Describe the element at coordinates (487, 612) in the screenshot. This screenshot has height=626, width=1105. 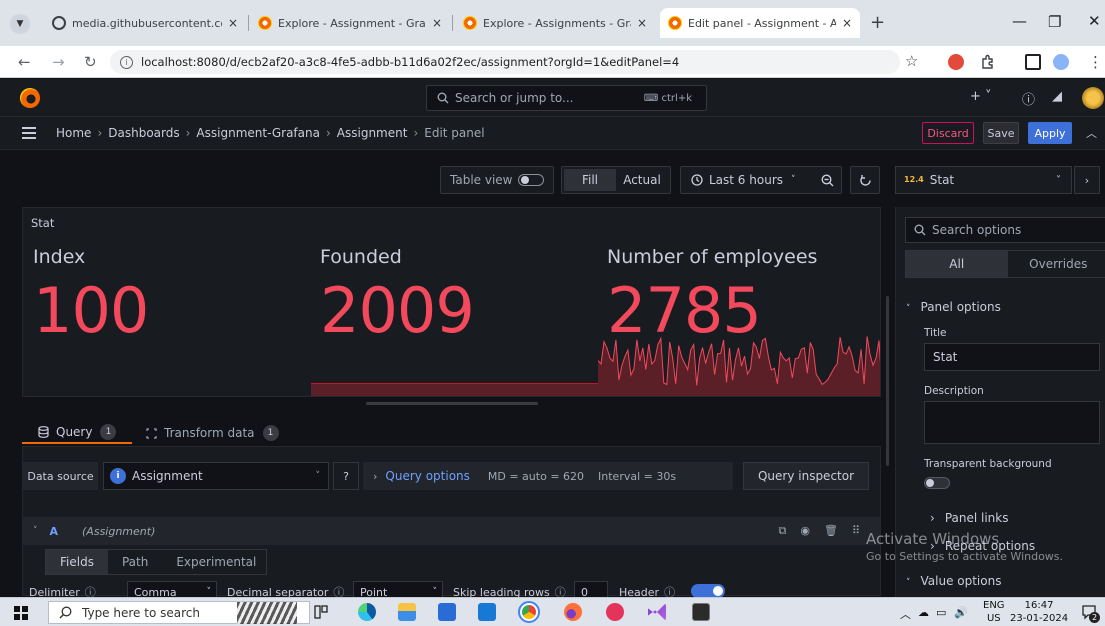
I see `mail-icon` at that location.